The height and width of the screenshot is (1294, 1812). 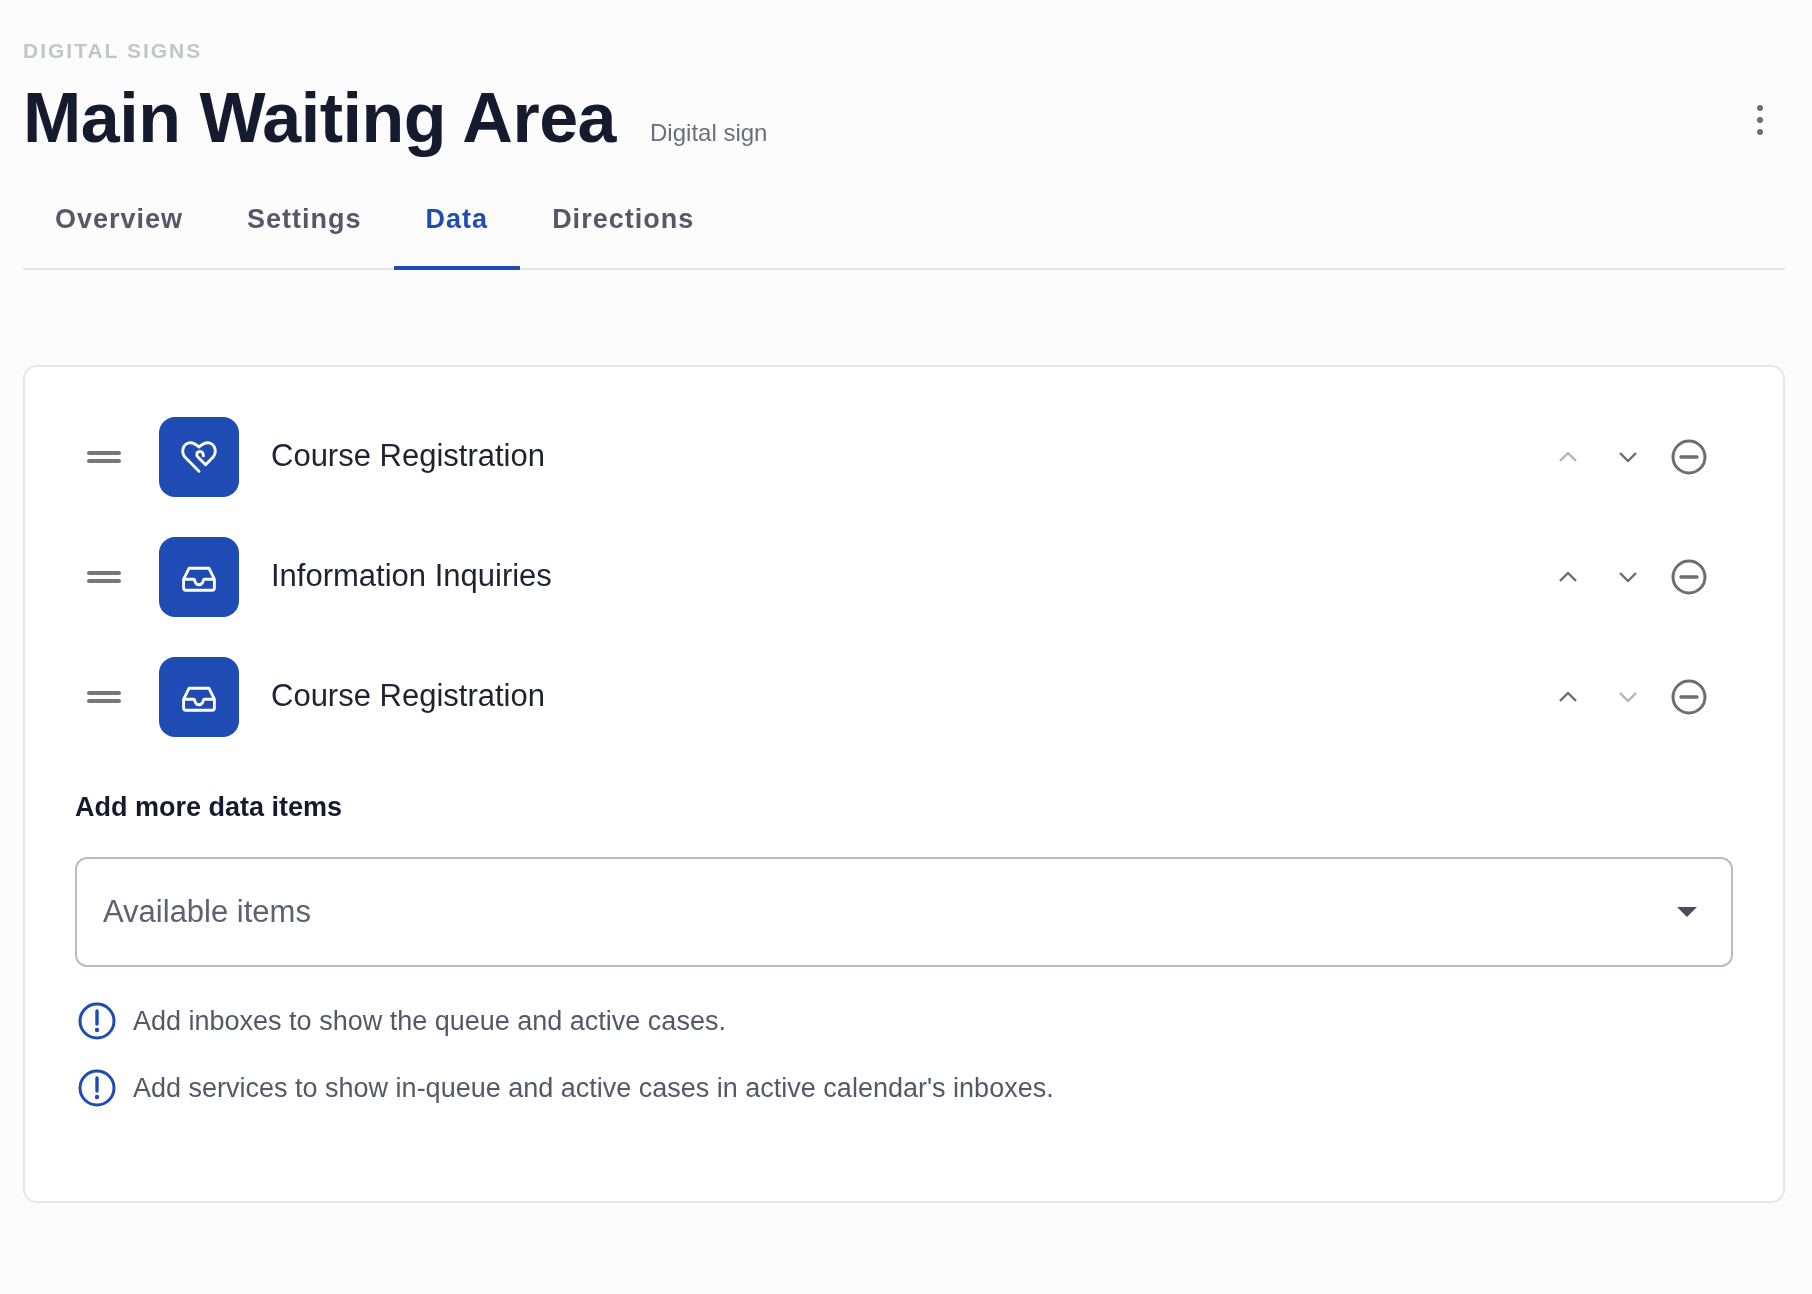 What do you see at coordinates (623, 230) in the screenshot?
I see `tab: Directions` at bounding box center [623, 230].